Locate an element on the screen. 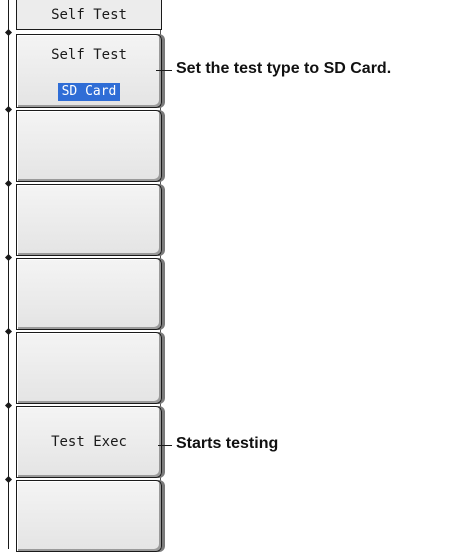 The image size is (466, 552). exec-callout: Starts testing is located at coordinates (227, 443).